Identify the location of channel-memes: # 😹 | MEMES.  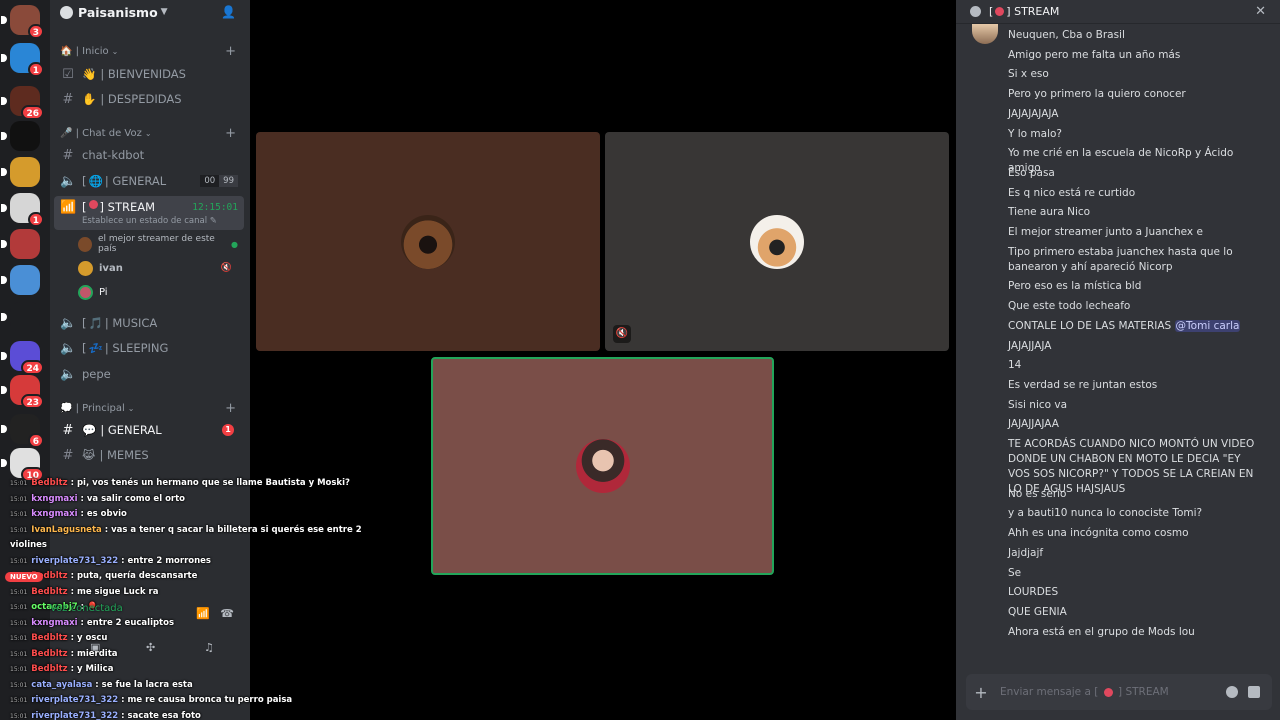
(149, 455).